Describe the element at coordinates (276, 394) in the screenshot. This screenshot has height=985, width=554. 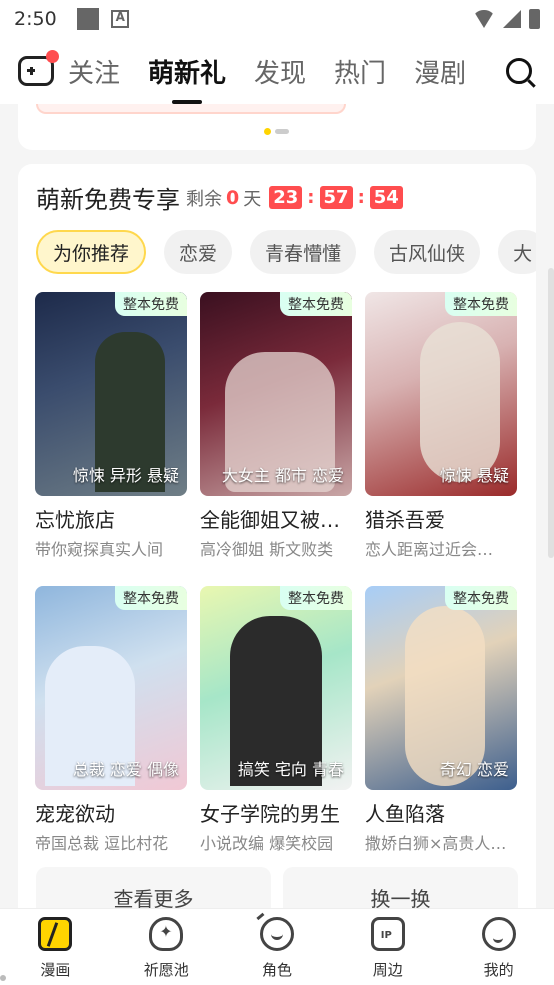
I see `book-cover: 整本免费 大女主 都市 恋爱` at that location.